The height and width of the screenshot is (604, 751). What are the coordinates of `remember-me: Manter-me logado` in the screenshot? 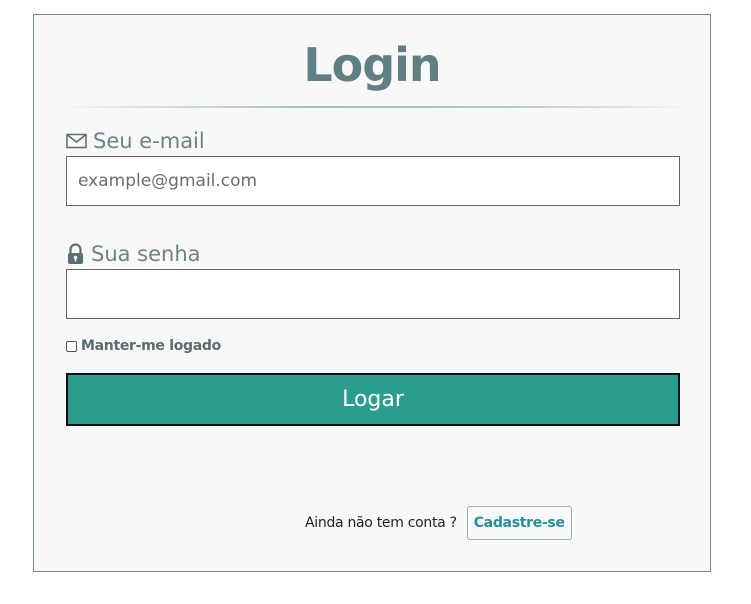 It's located at (143, 346).